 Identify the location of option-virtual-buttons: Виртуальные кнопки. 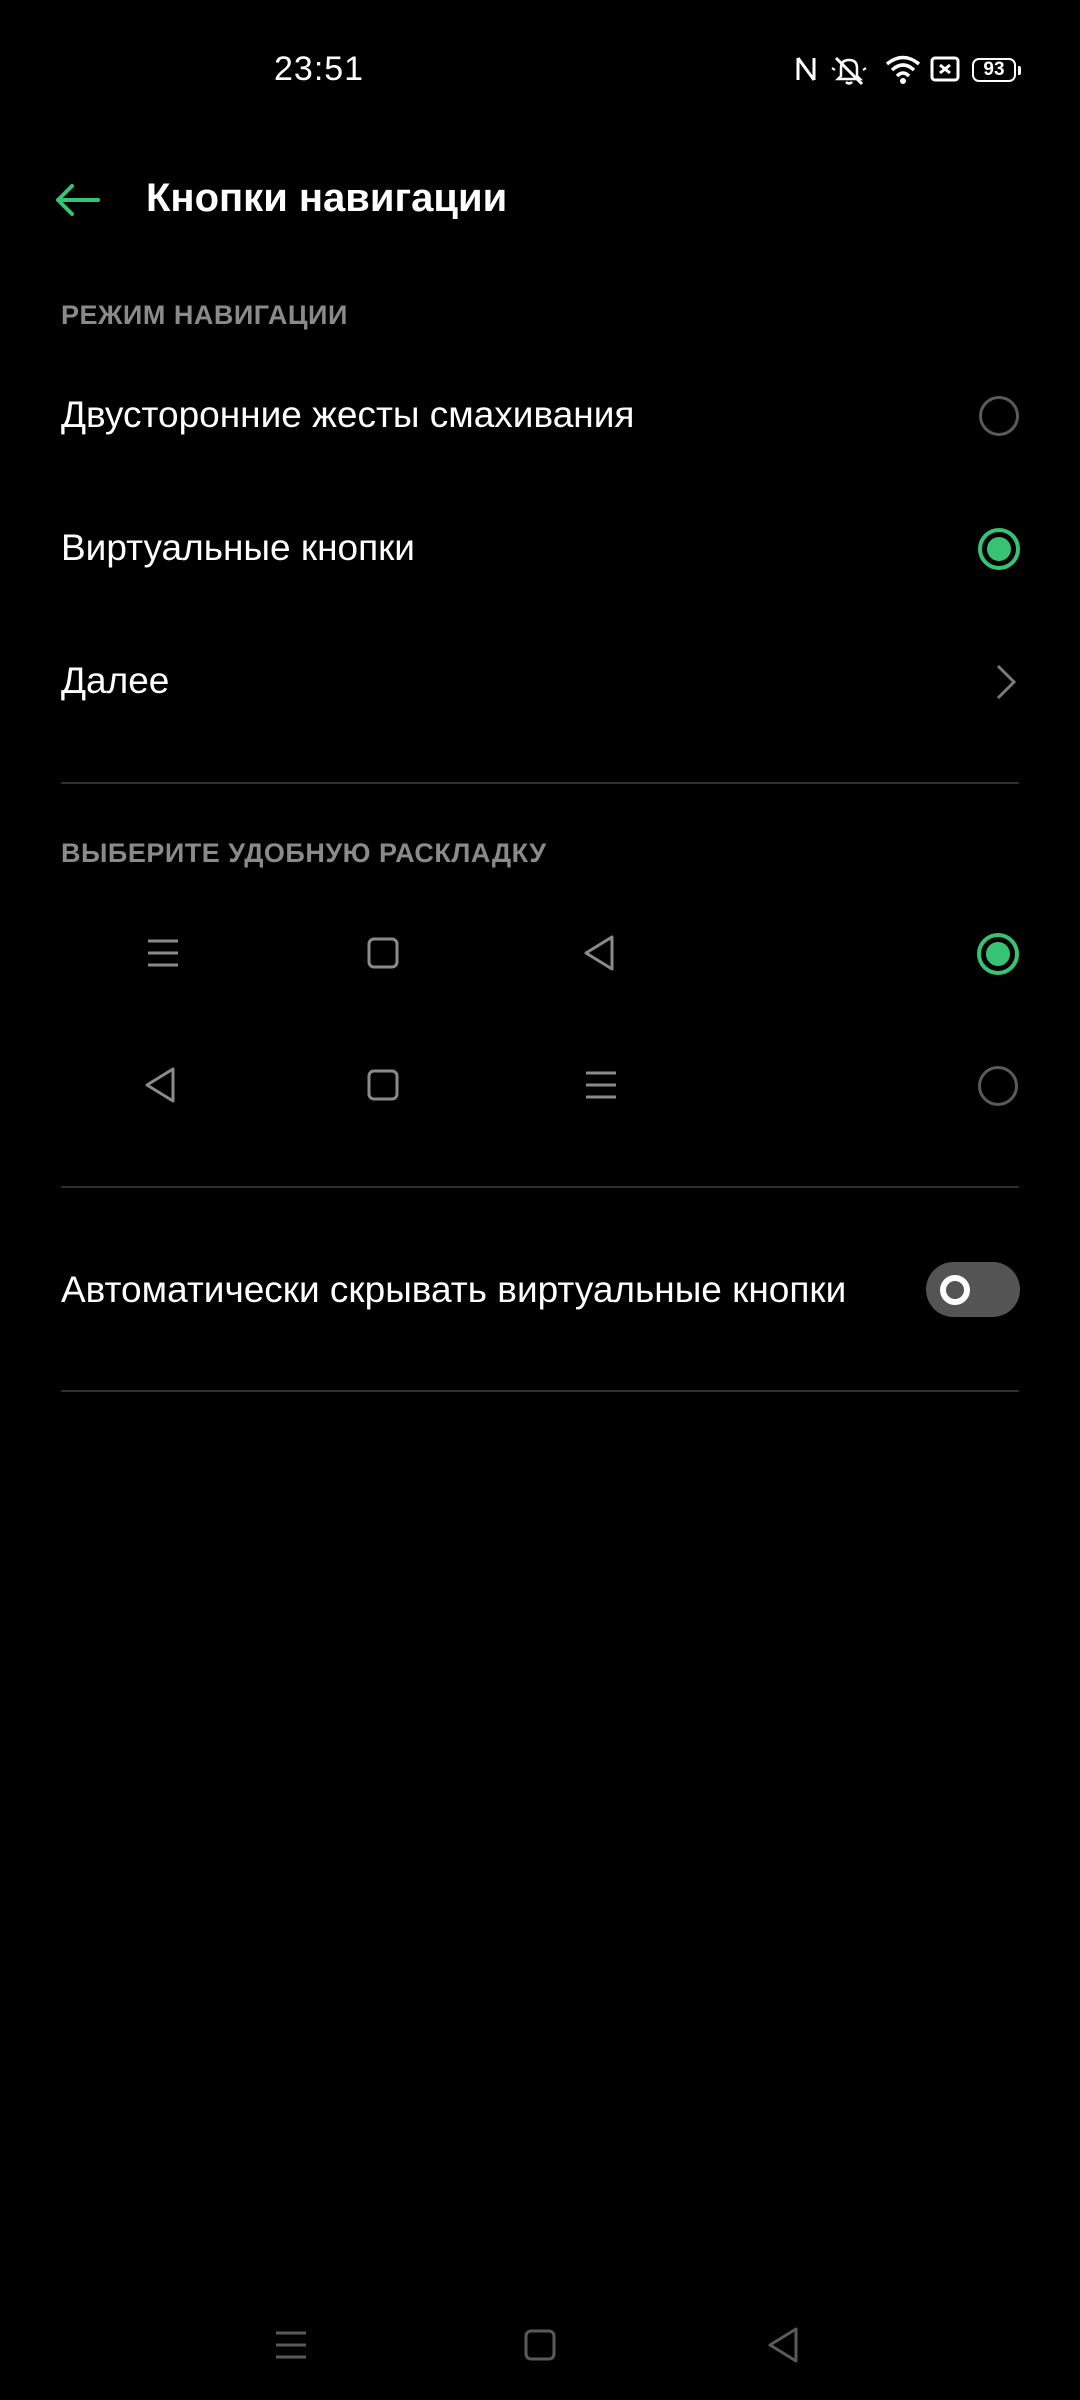
(540, 549).